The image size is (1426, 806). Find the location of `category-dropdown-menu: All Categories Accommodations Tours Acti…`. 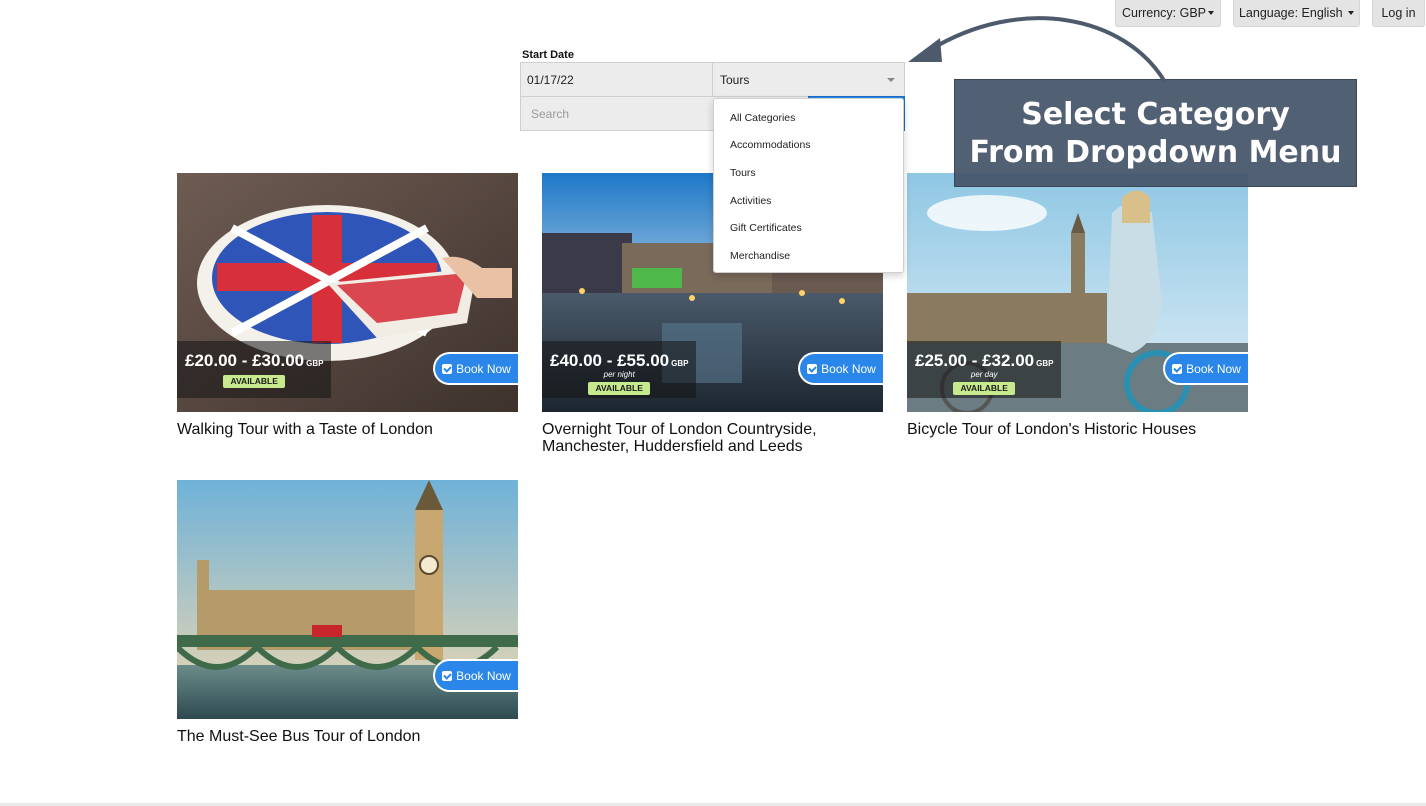

category-dropdown-menu: All Categories Accommodations Tours Acti… is located at coordinates (808, 185).